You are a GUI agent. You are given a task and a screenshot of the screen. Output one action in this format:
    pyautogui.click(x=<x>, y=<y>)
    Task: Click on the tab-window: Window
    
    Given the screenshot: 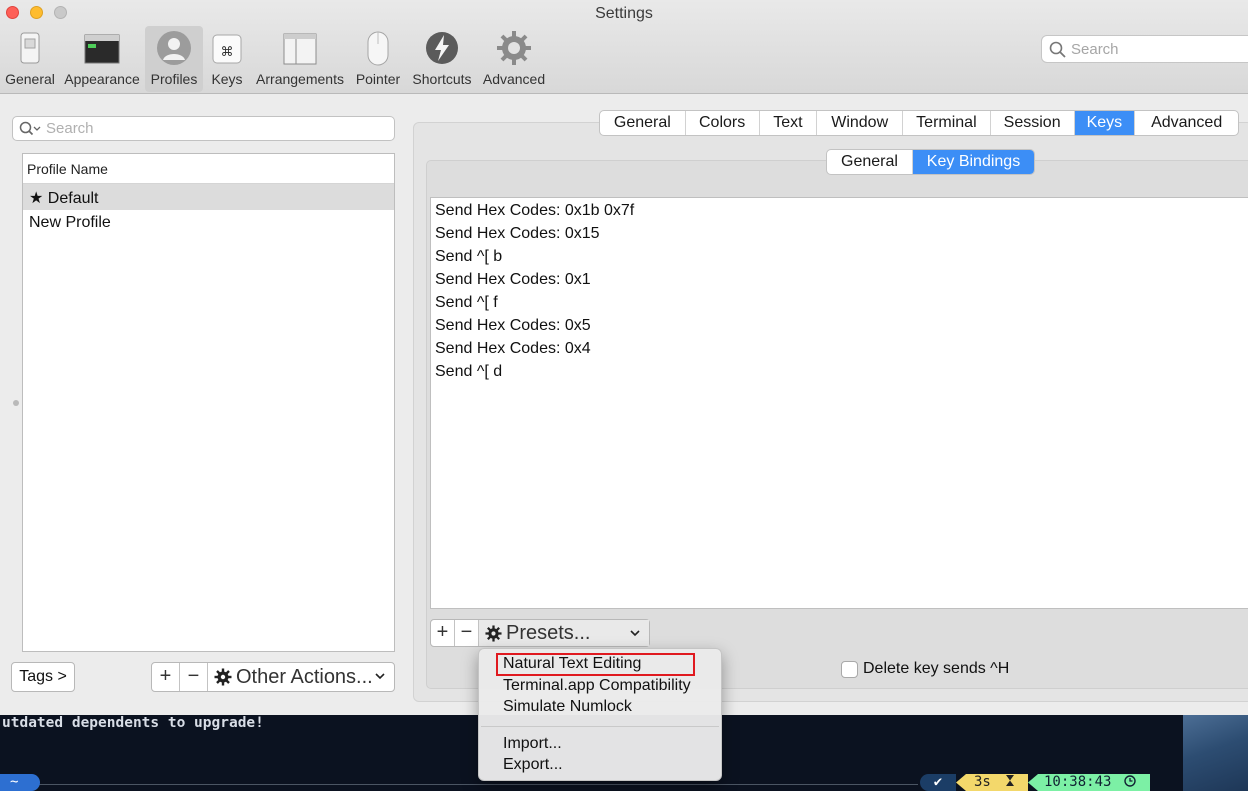 What is the action you would take?
    pyautogui.click(x=860, y=123)
    